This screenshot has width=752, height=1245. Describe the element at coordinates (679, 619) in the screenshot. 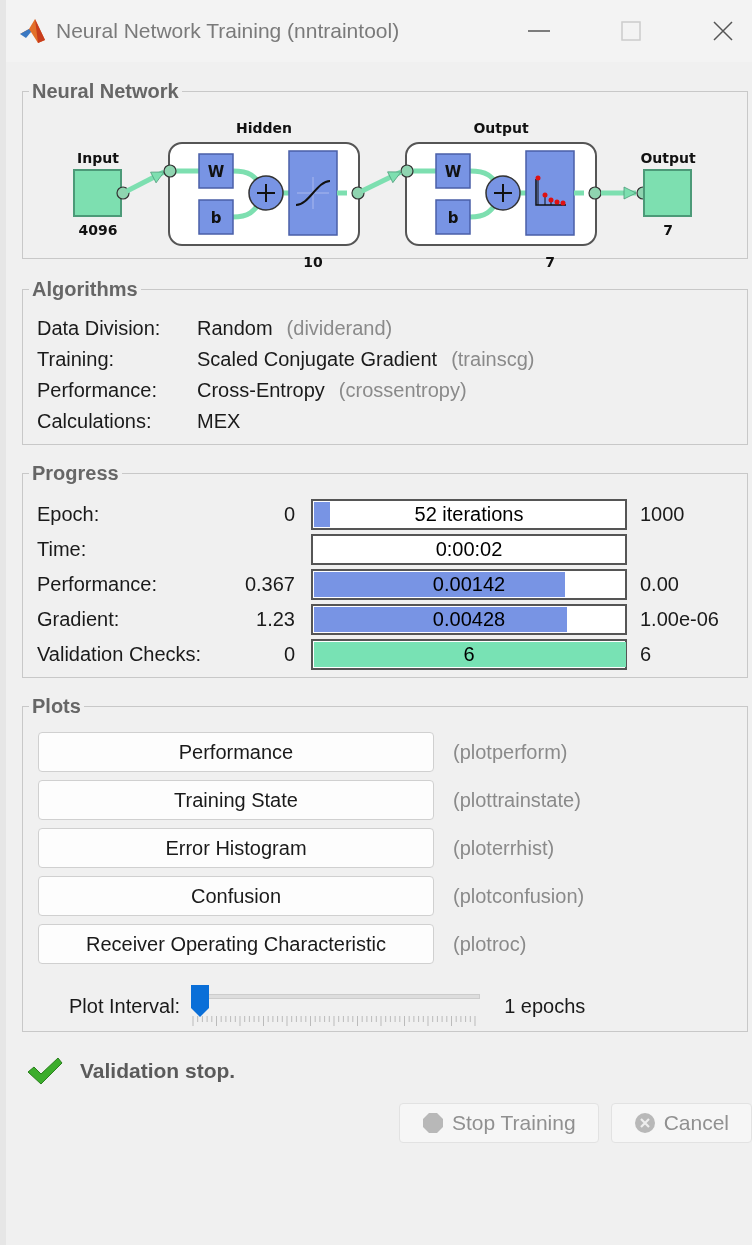

I see `end-value: 1.00e-06` at that location.